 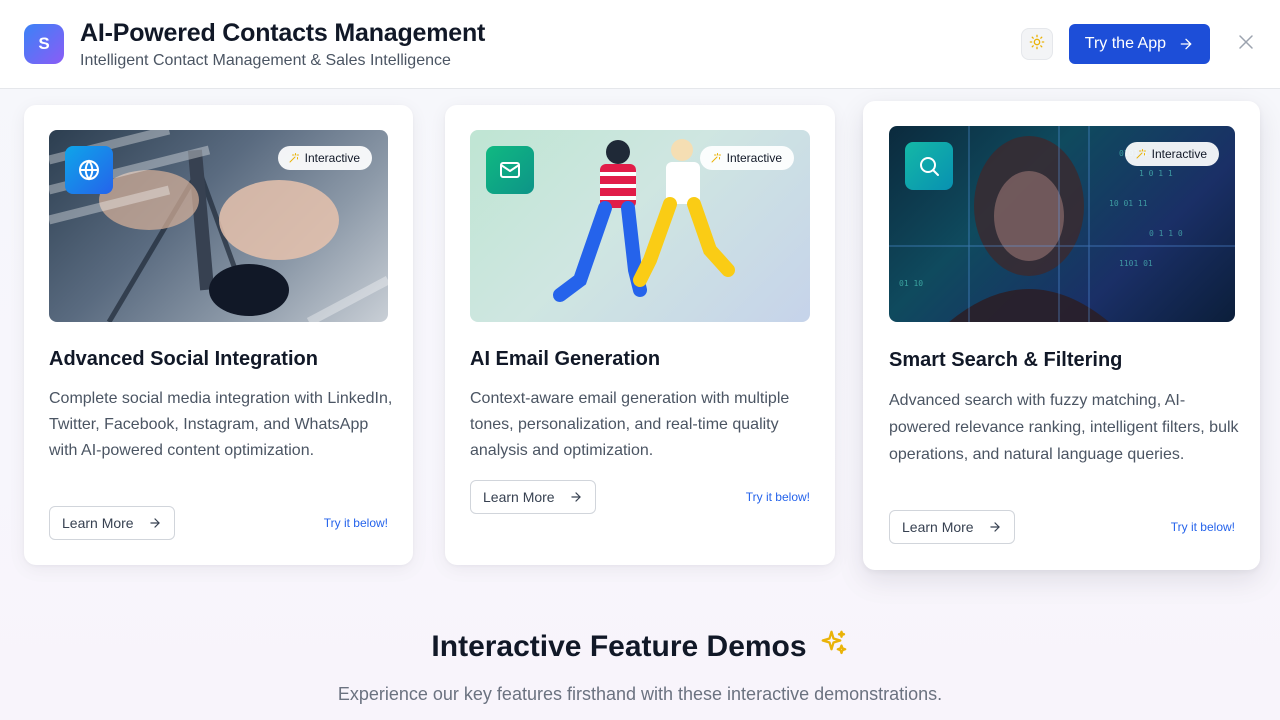 I want to click on feature-image-email: Interactive, so click(x=640, y=226).